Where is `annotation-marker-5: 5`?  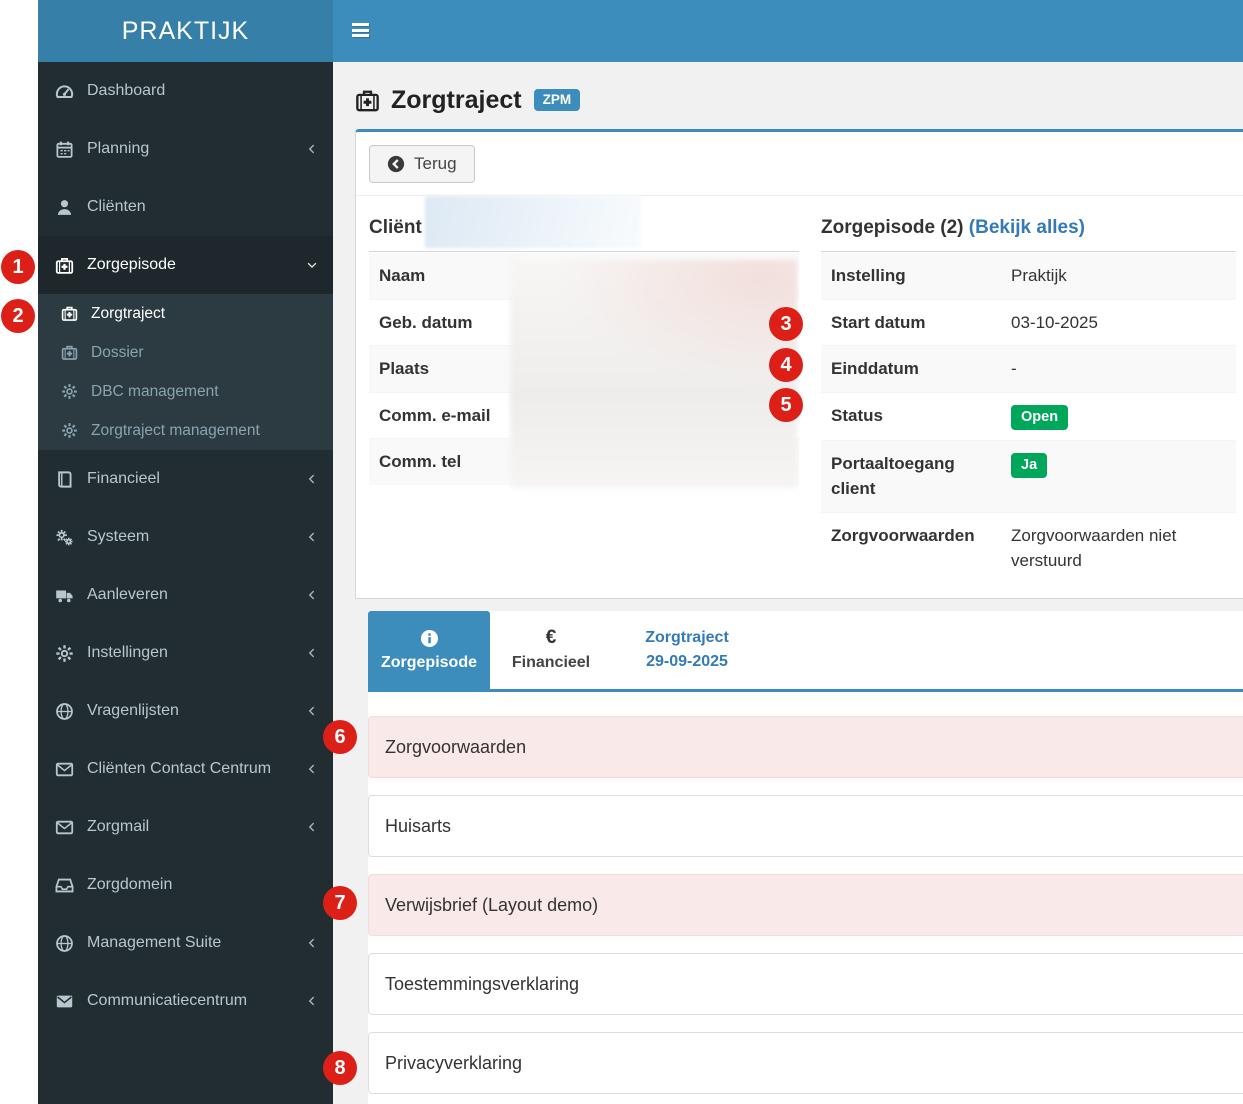
annotation-marker-5: 5 is located at coordinates (786, 405).